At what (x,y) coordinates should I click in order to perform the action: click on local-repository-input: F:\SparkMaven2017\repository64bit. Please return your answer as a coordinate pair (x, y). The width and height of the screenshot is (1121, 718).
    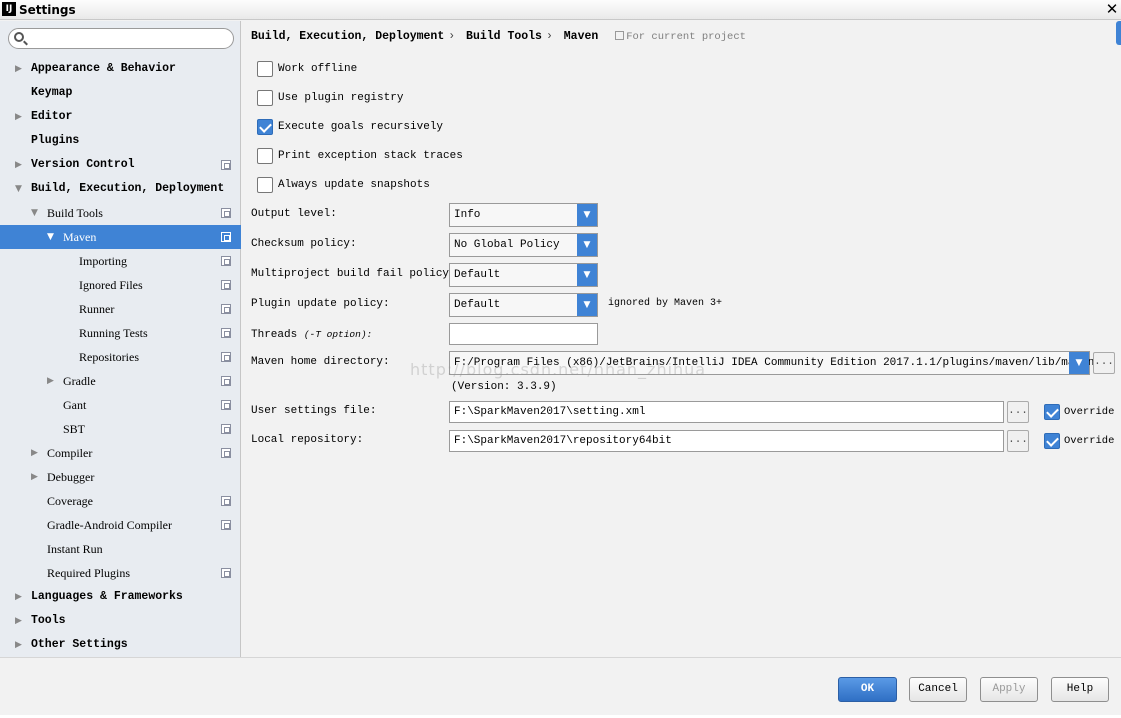
    Looking at the image, I should click on (726, 441).